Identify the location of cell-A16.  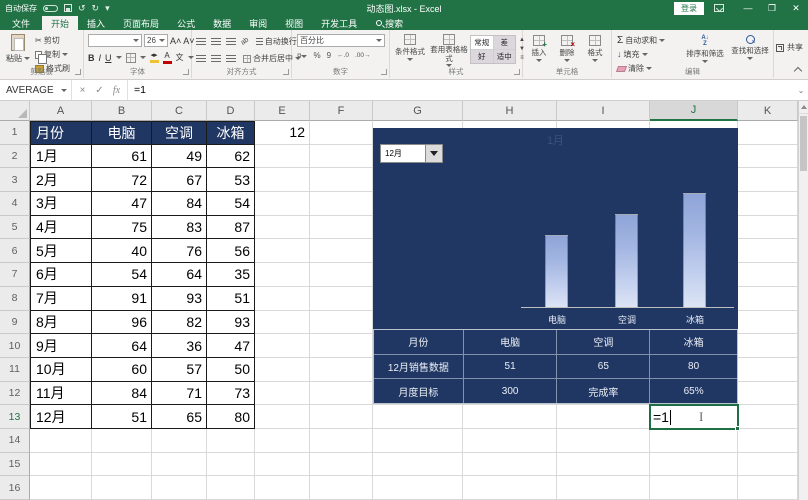
(61, 488).